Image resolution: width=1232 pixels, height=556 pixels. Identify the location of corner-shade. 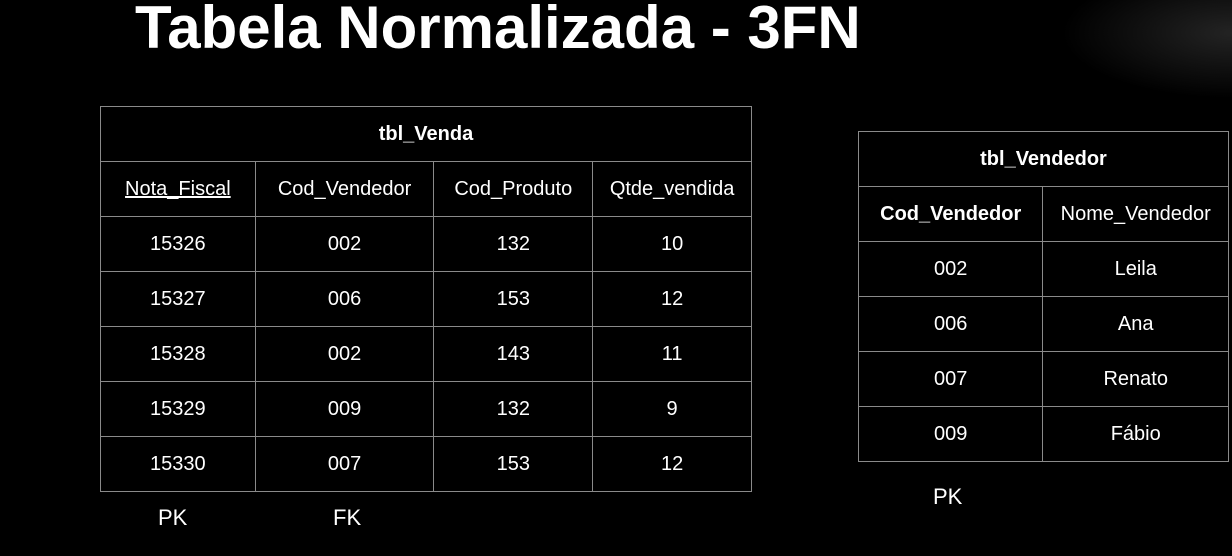
(1132, 55).